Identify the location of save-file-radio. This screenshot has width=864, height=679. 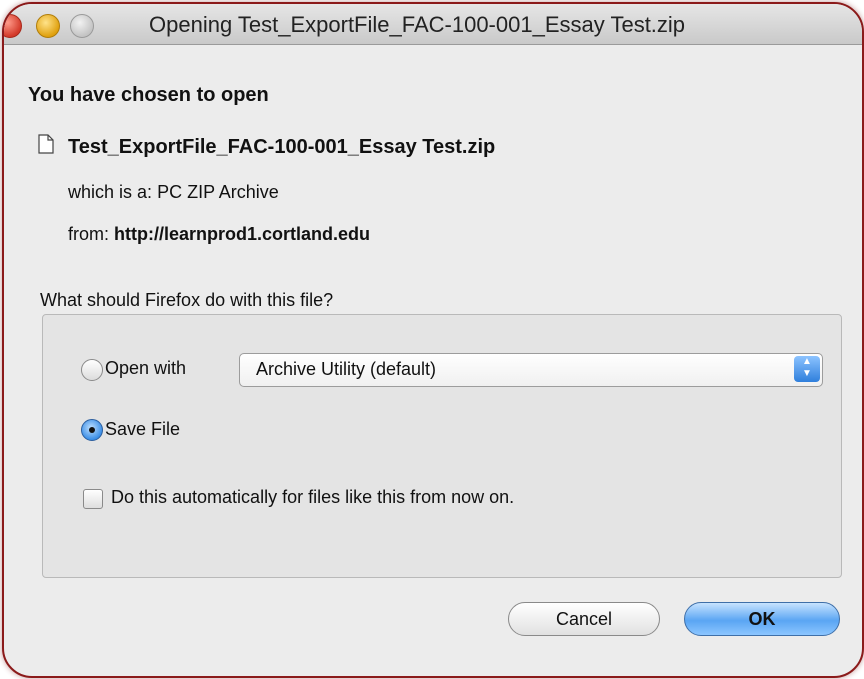
(92, 430).